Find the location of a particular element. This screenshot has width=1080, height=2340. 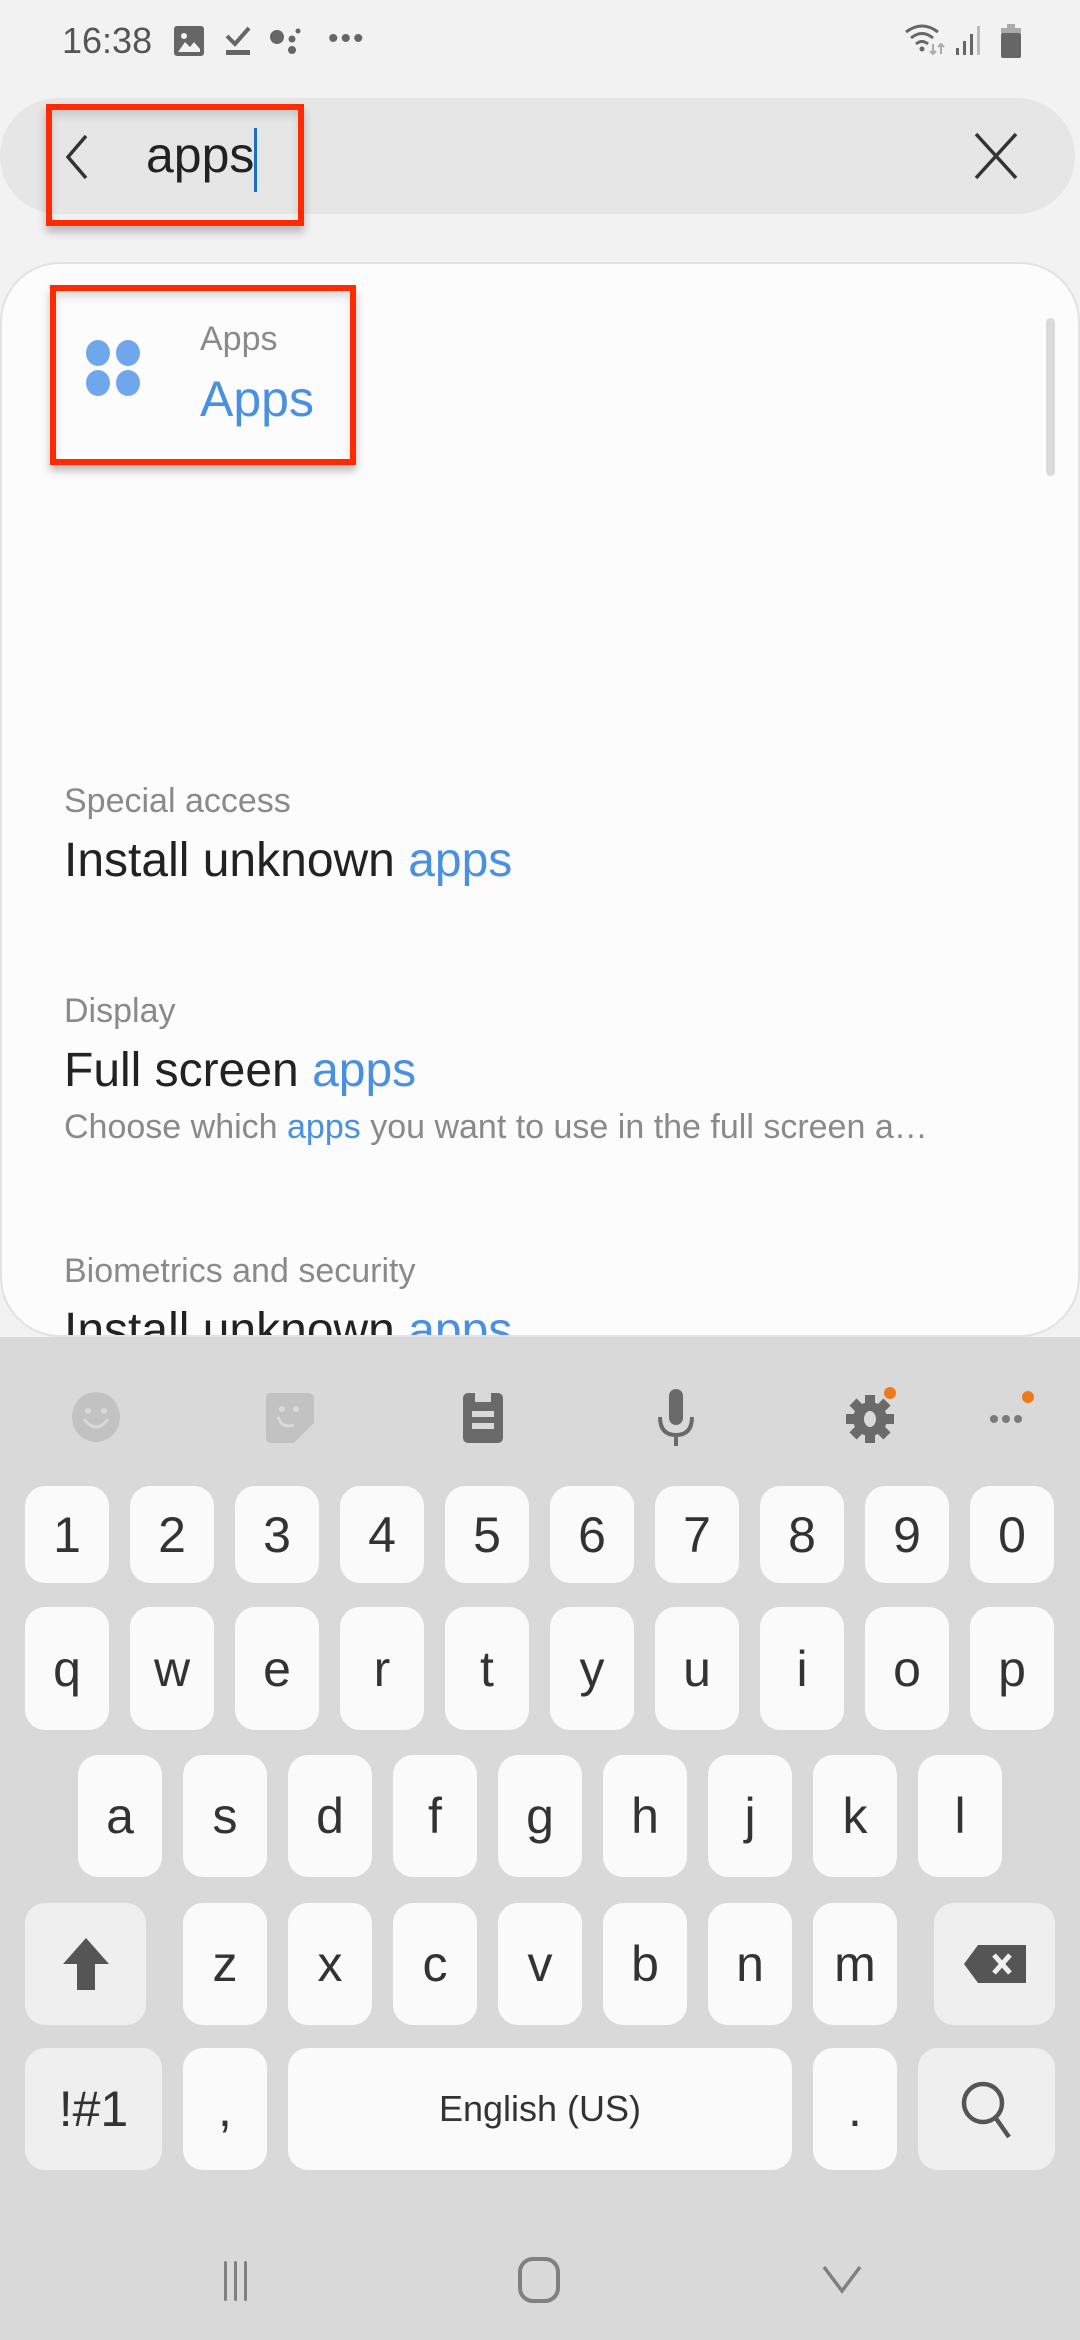

sticker-icon is located at coordinates (290, 1417).